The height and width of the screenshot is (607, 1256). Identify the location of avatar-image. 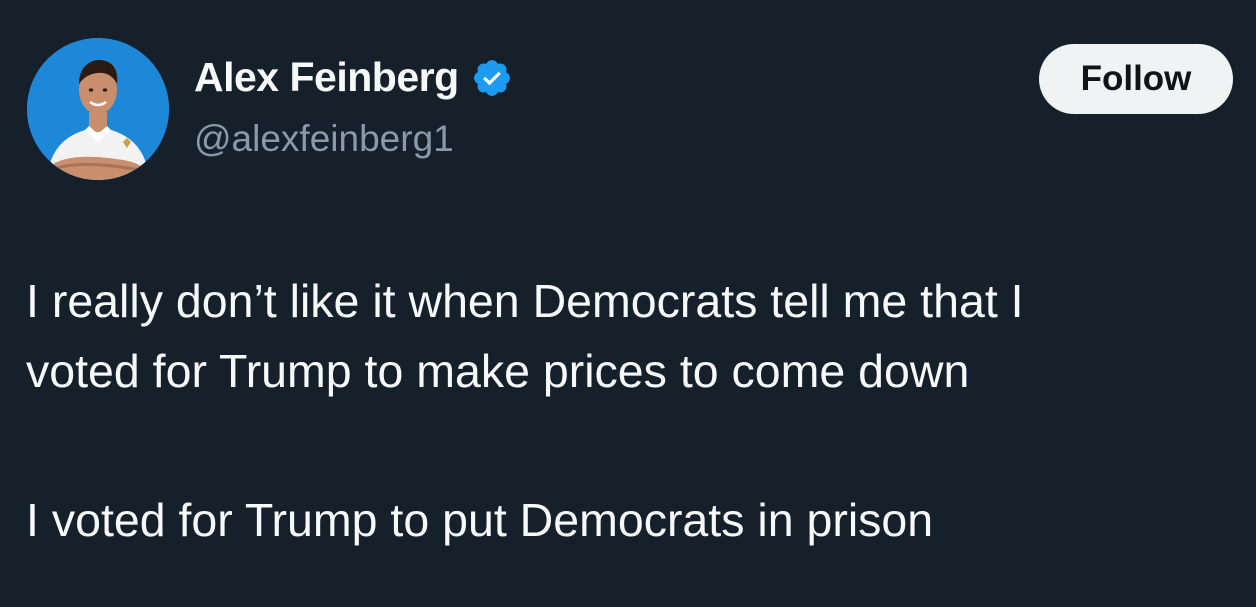
(98, 109).